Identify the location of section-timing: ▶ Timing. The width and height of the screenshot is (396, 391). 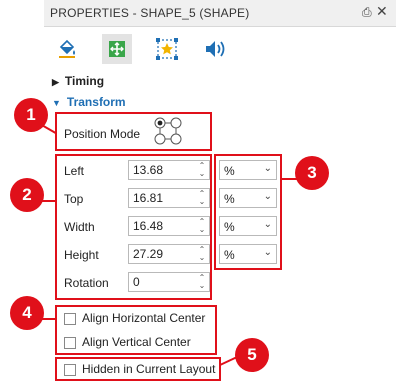
(78, 81).